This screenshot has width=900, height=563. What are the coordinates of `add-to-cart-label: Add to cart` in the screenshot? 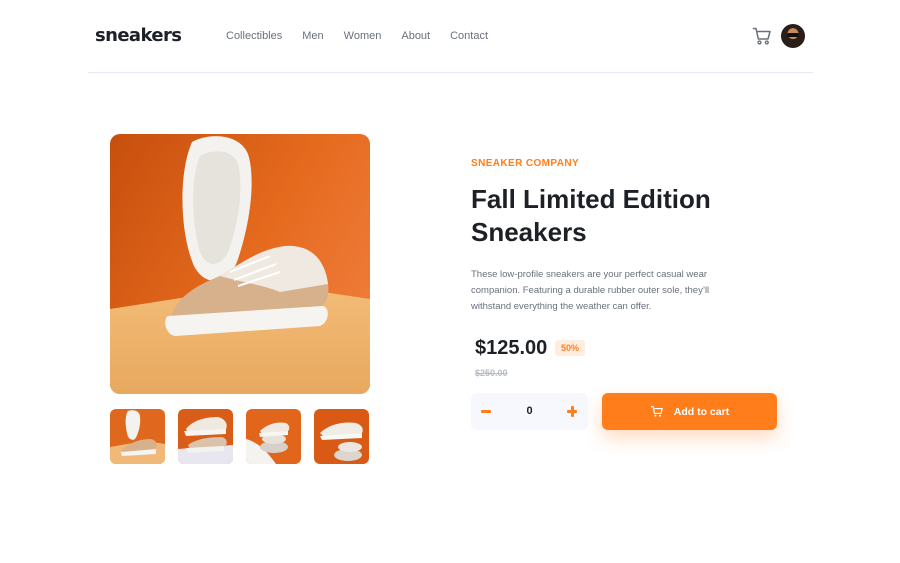 It's located at (701, 411).